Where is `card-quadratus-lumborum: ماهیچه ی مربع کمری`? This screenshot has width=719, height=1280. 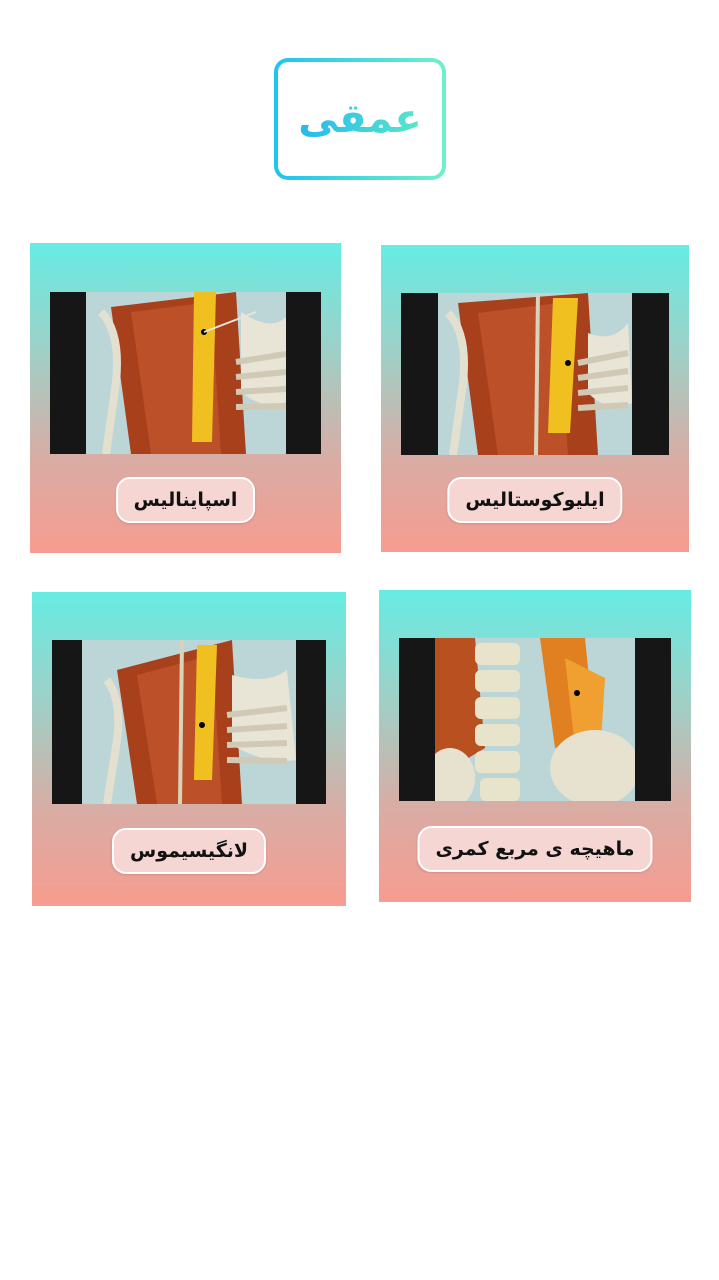
card-quadratus-lumborum: ماهیچه ی مربع کمری is located at coordinates (535, 746).